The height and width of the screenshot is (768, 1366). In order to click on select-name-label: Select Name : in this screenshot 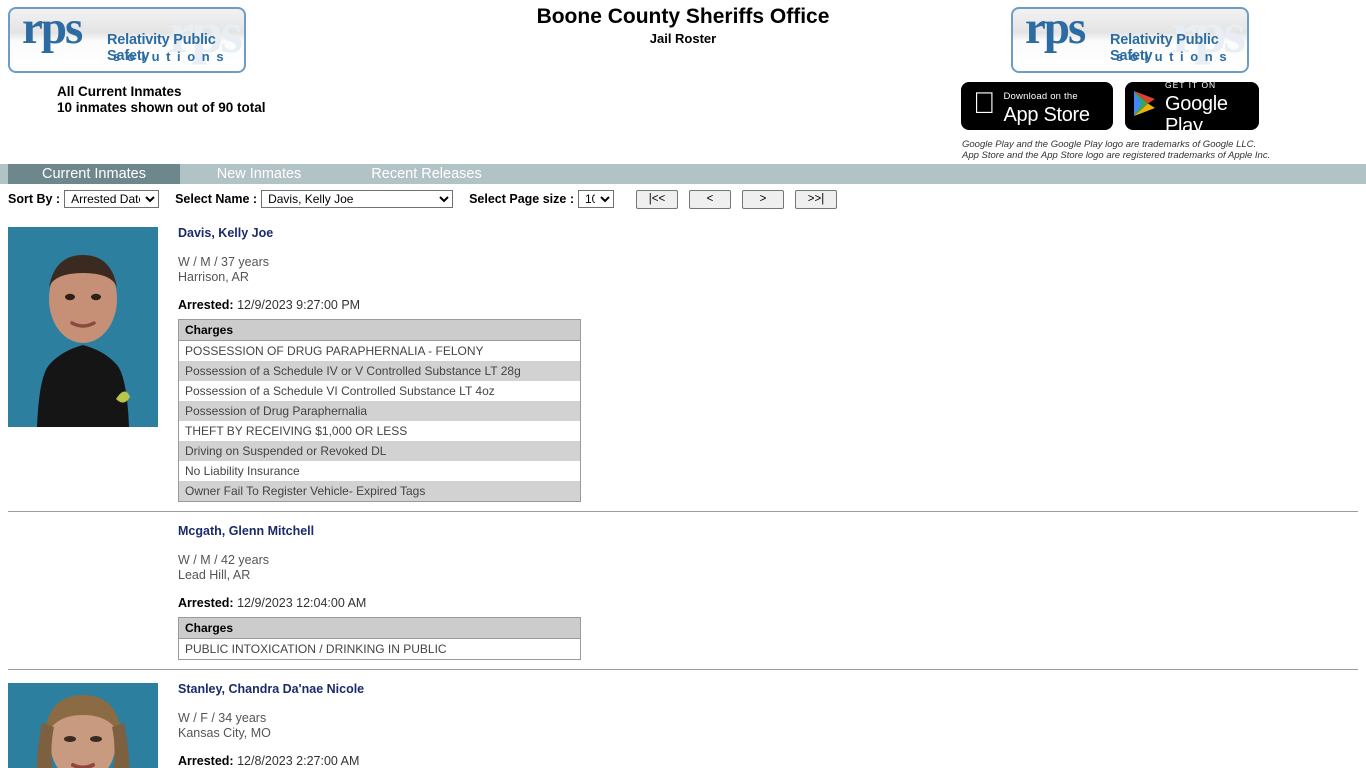, I will do `click(216, 199)`.